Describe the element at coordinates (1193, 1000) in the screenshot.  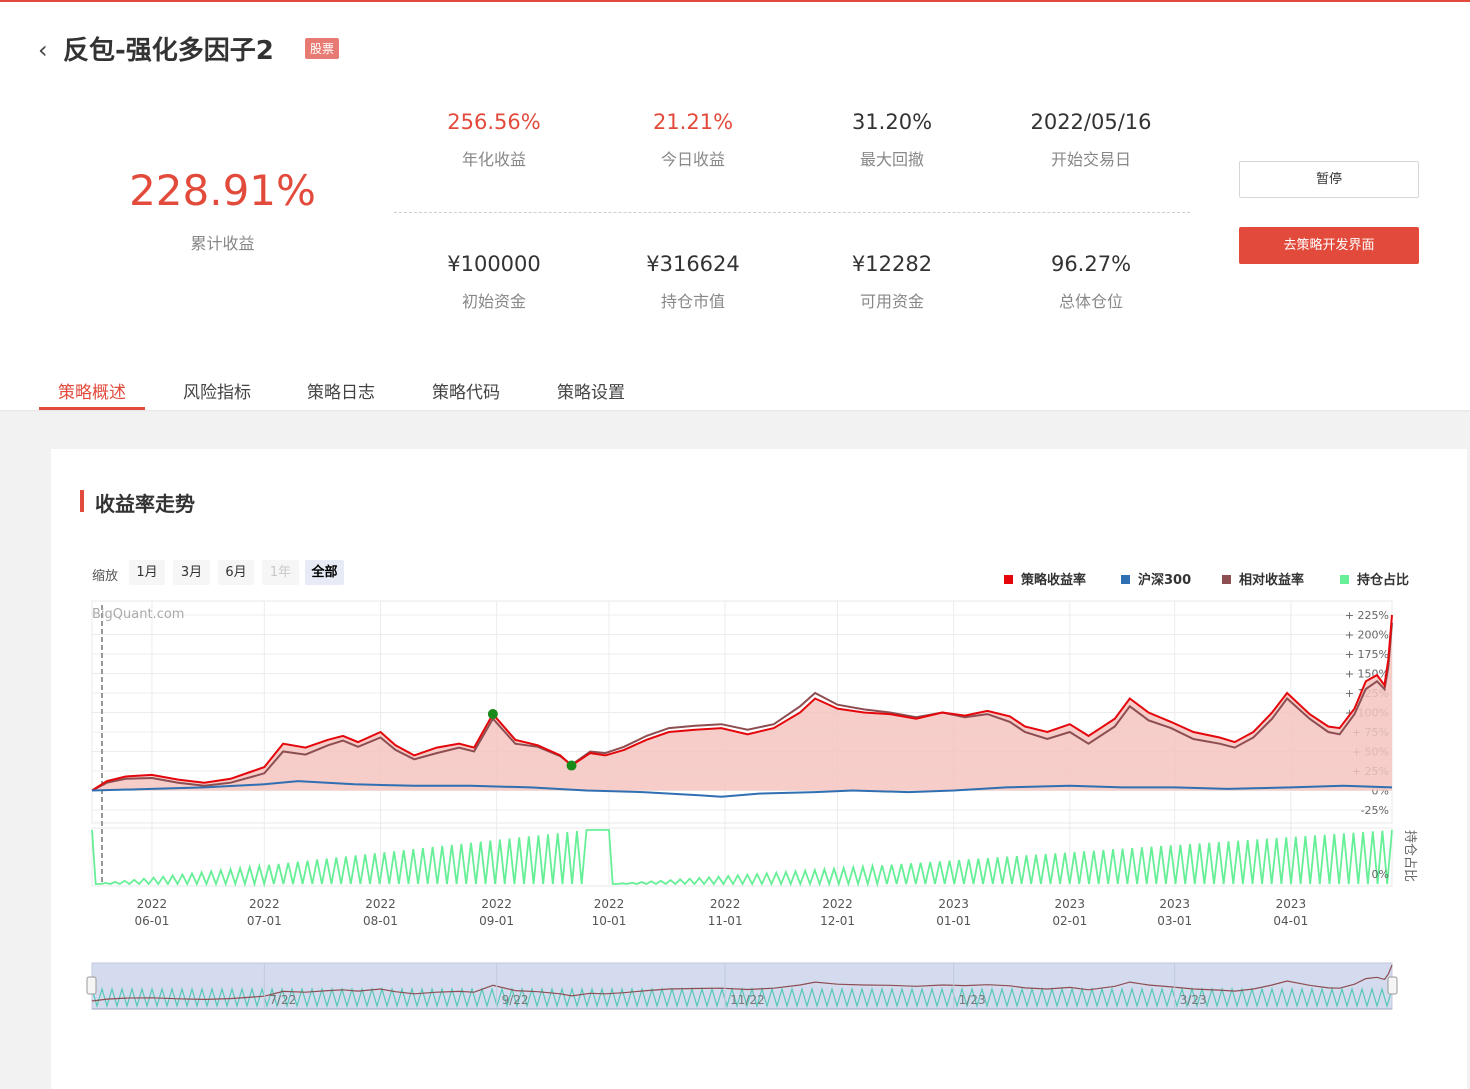
I see `navigator-label: 3/23` at that location.